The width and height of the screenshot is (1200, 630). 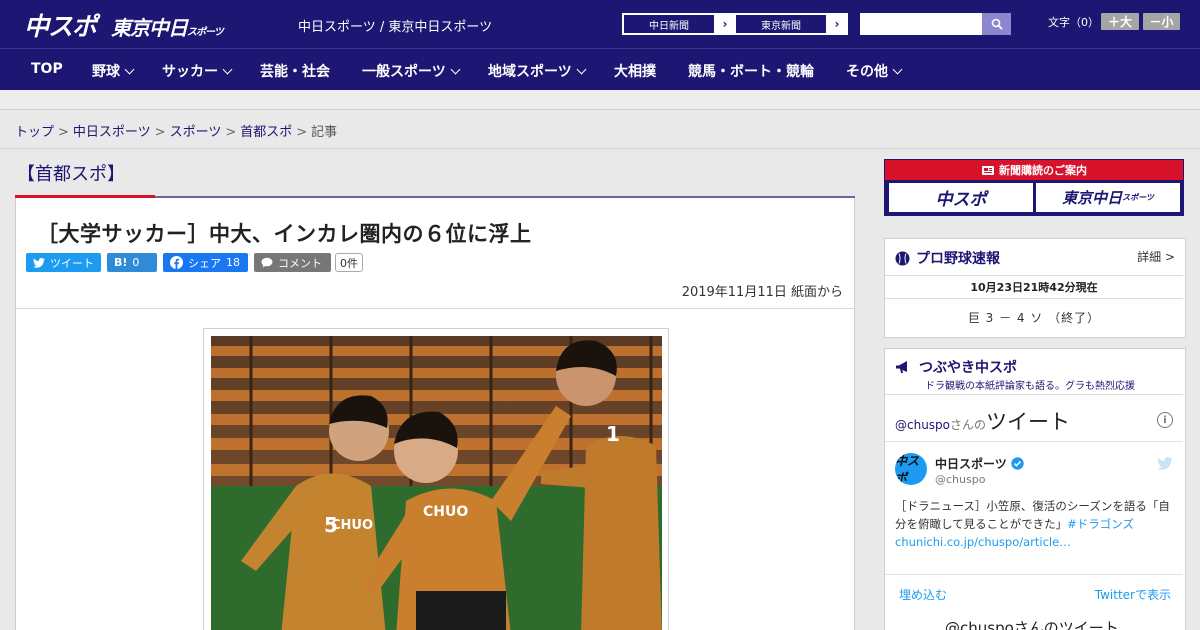 I want to click on speech-bubble-icon, so click(x=267, y=262).